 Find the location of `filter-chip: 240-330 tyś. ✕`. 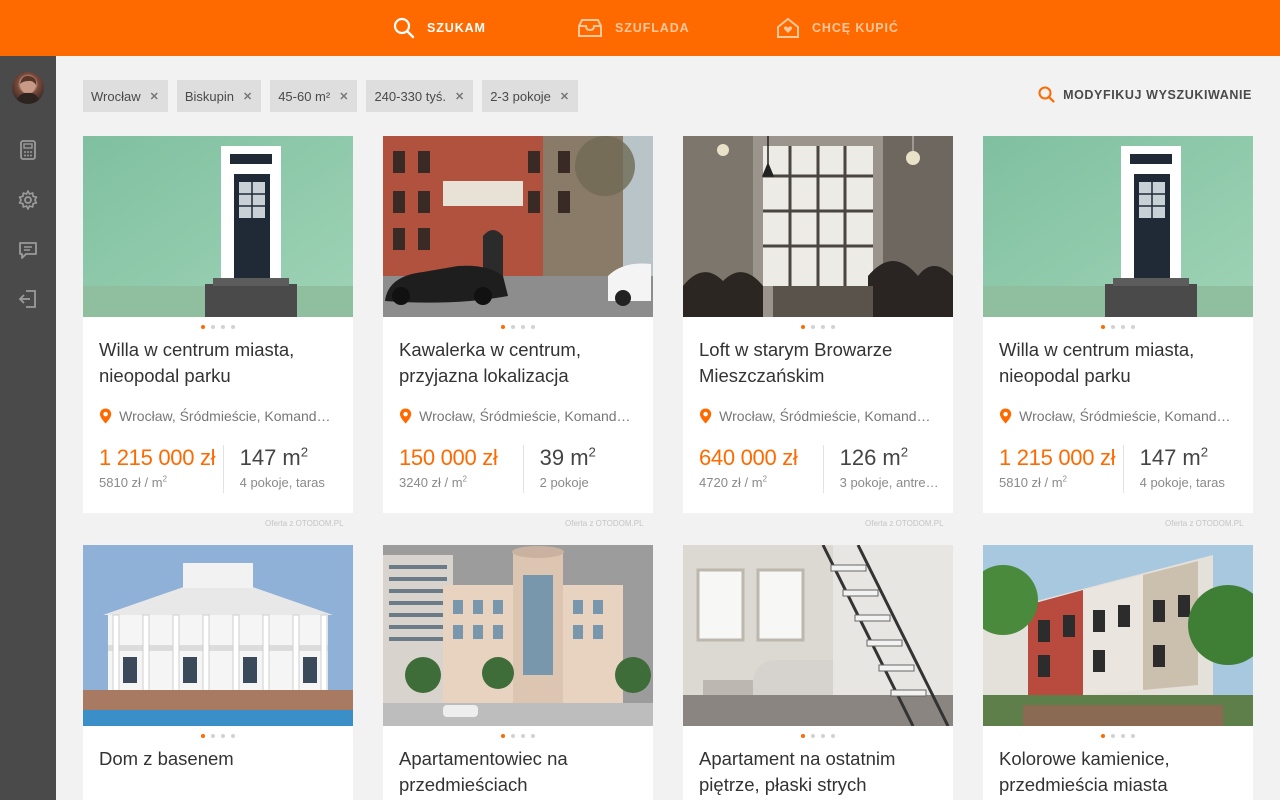

filter-chip: 240-330 tyś. ✕ is located at coordinates (420, 96).